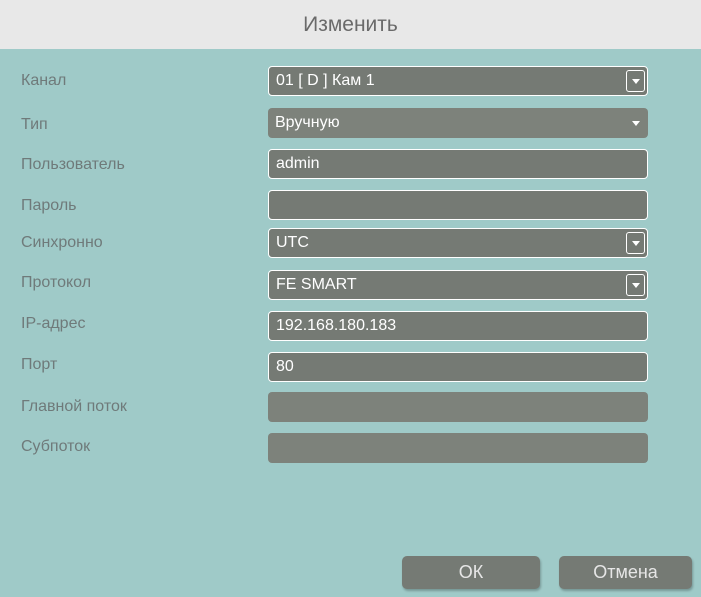 The height and width of the screenshot is (597, 701). I want to click on type-select: Вручную, so click(458, 123).